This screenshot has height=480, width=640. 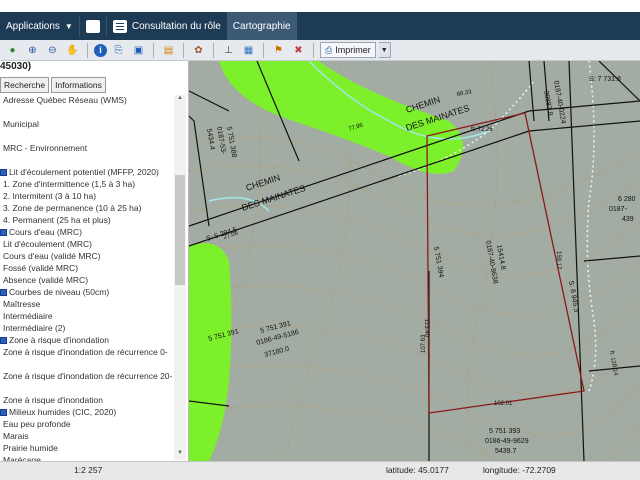 I want to click on lot-id-label: 0187-, so click(x=618, y=209).